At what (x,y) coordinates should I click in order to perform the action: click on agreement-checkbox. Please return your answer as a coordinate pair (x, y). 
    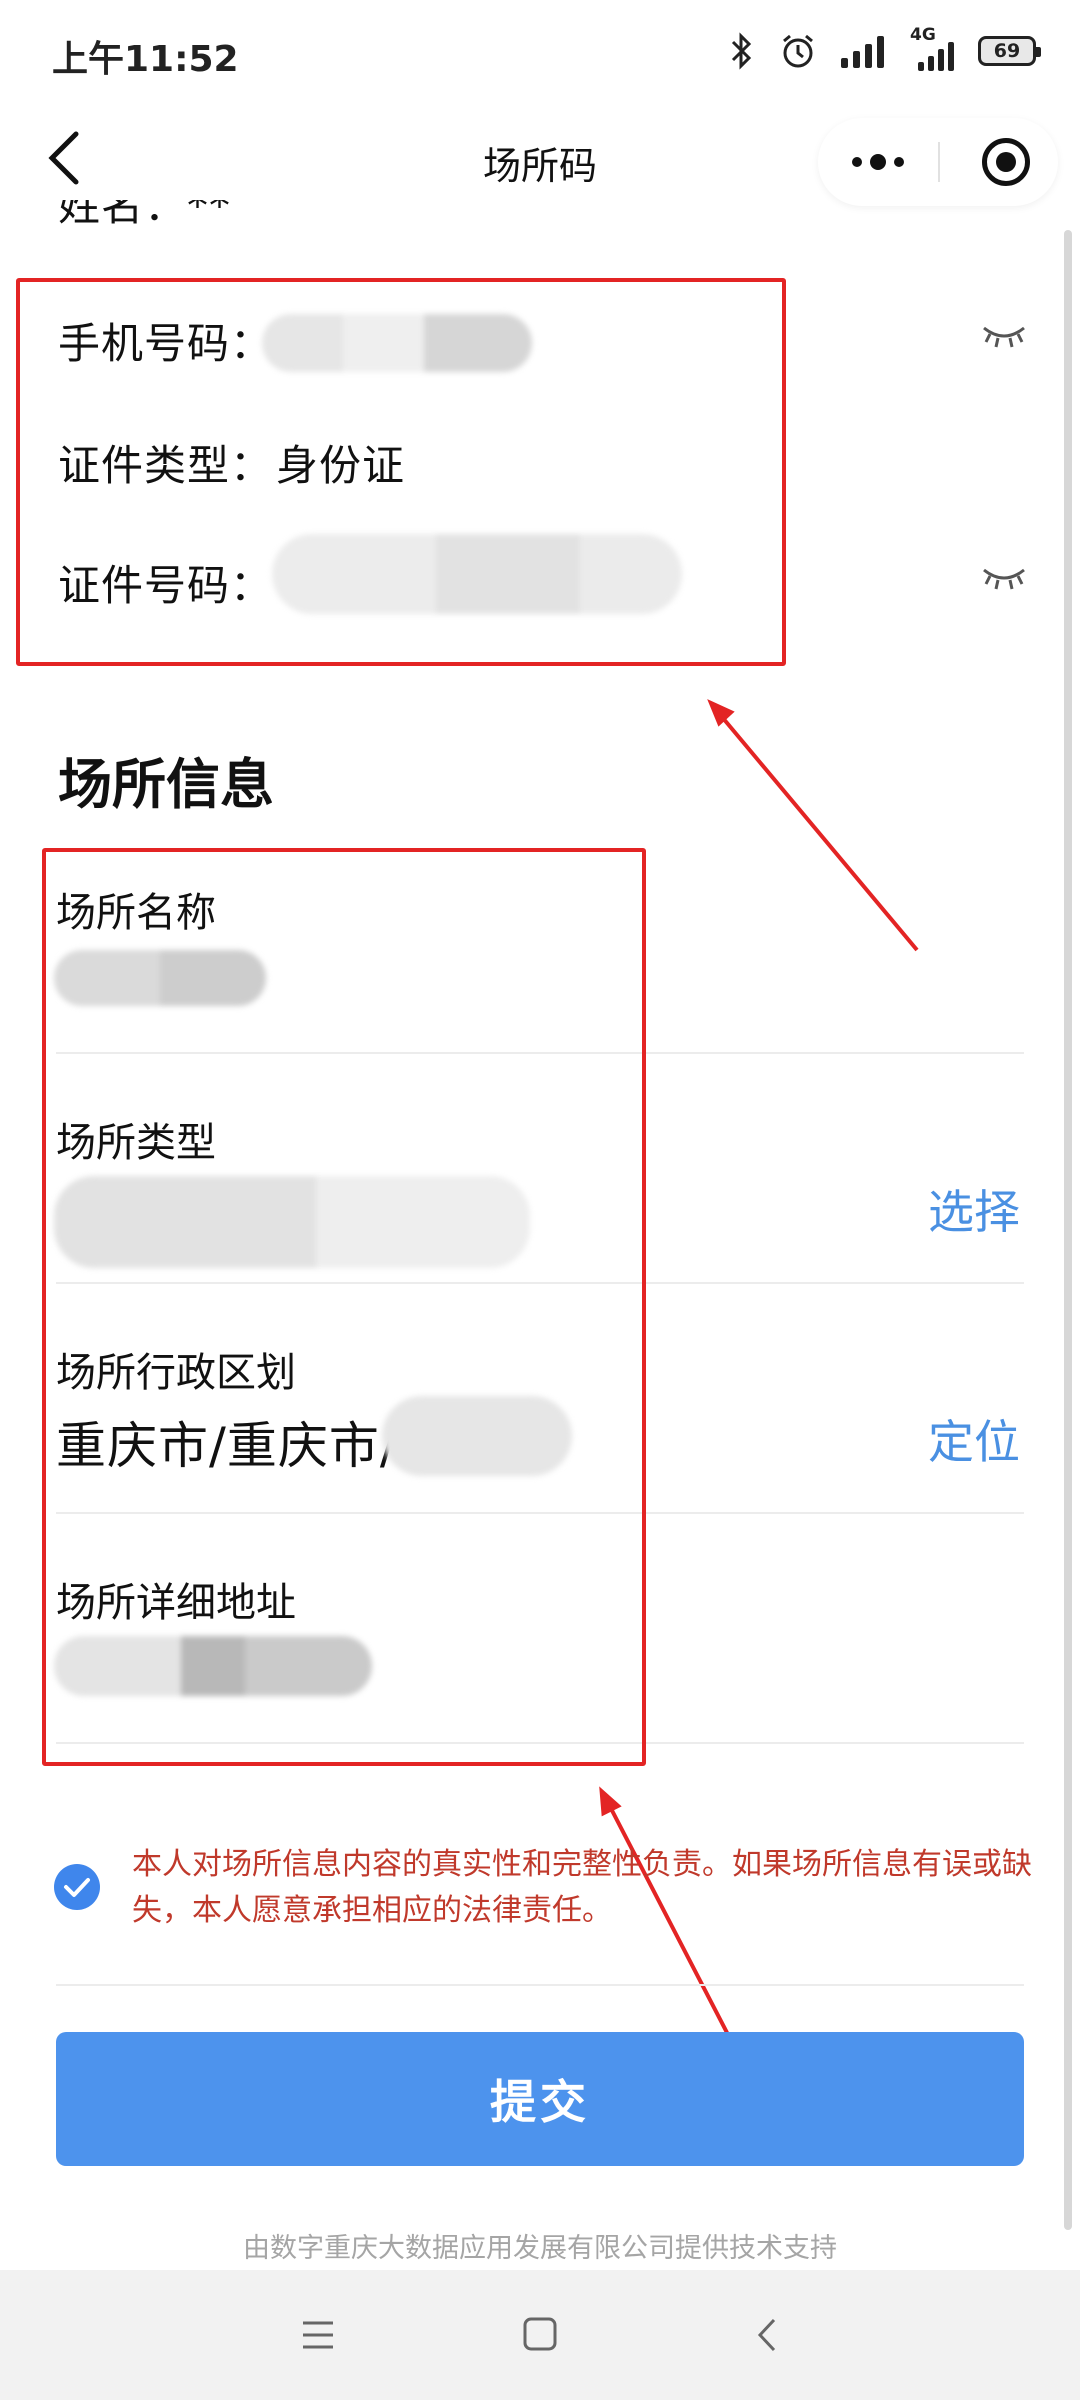
    Looking at the image, I should click on (77, 1887).